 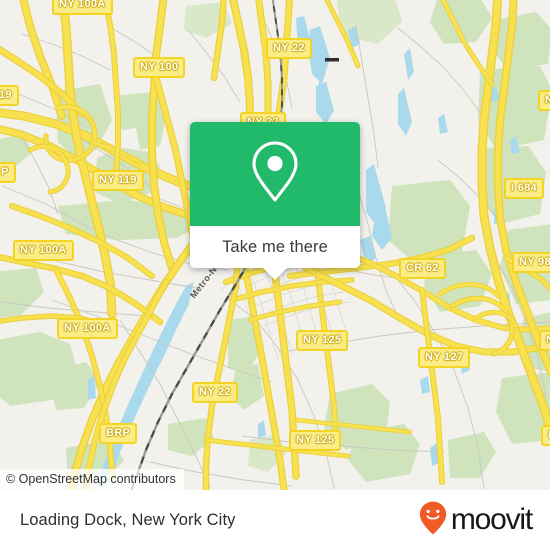 I want to click on road-shield: 19, so click(x=9, y=95).